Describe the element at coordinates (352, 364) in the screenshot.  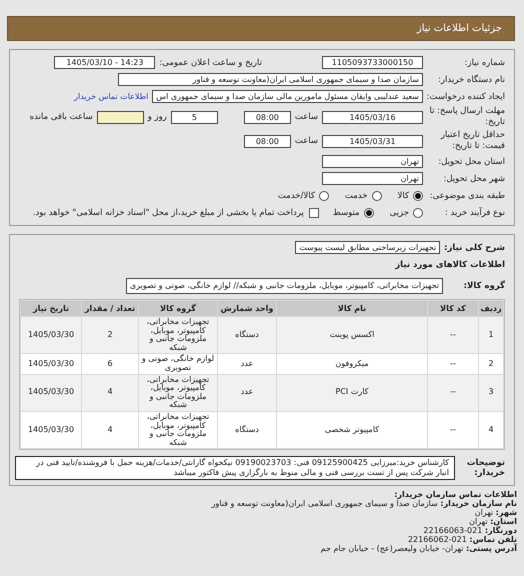
I see `table-cell: میکروفون` at that location.